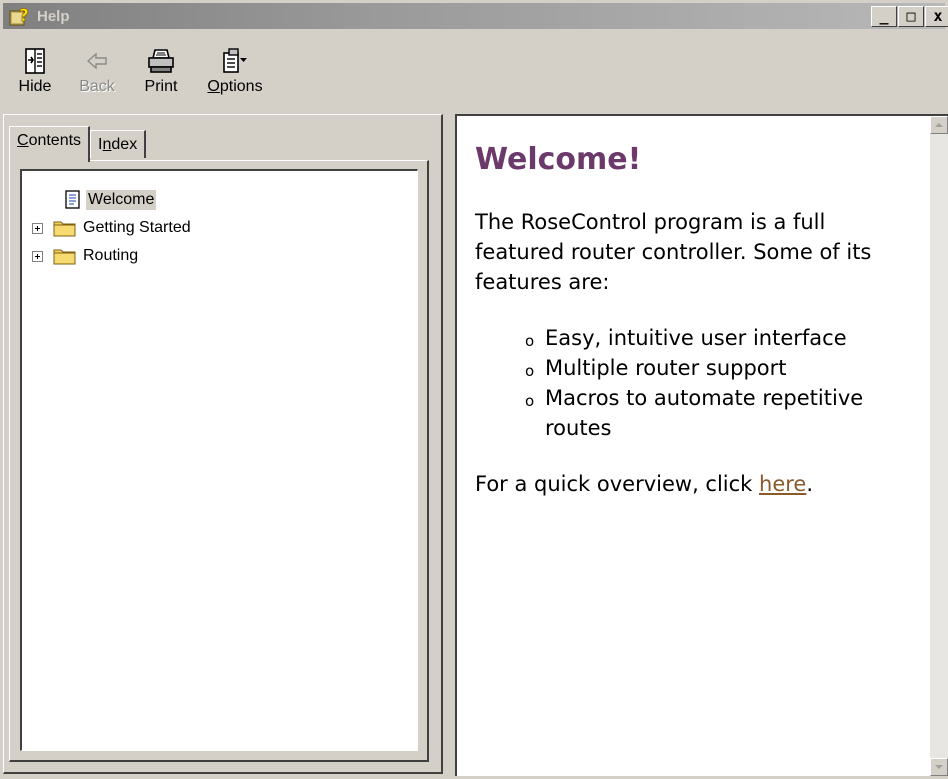 The image size is (948, 779). I want to click on vertical-scrollbar, so click(939, 446).